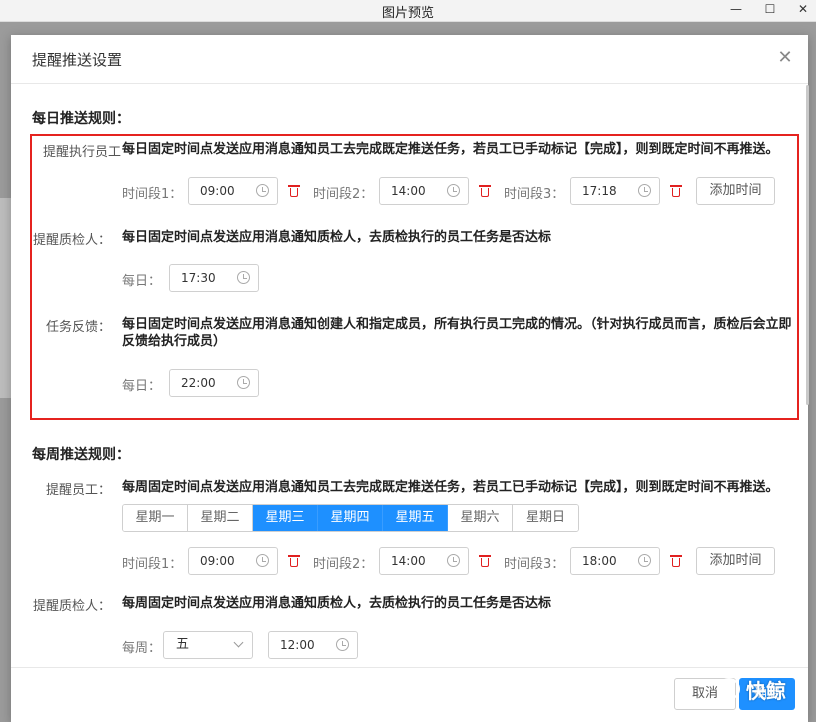 This screenshot has width=816, height=722. Describe the element at coordinates (208, 645) in the screenshot. I see `weekly-day-select: 五` at that location.